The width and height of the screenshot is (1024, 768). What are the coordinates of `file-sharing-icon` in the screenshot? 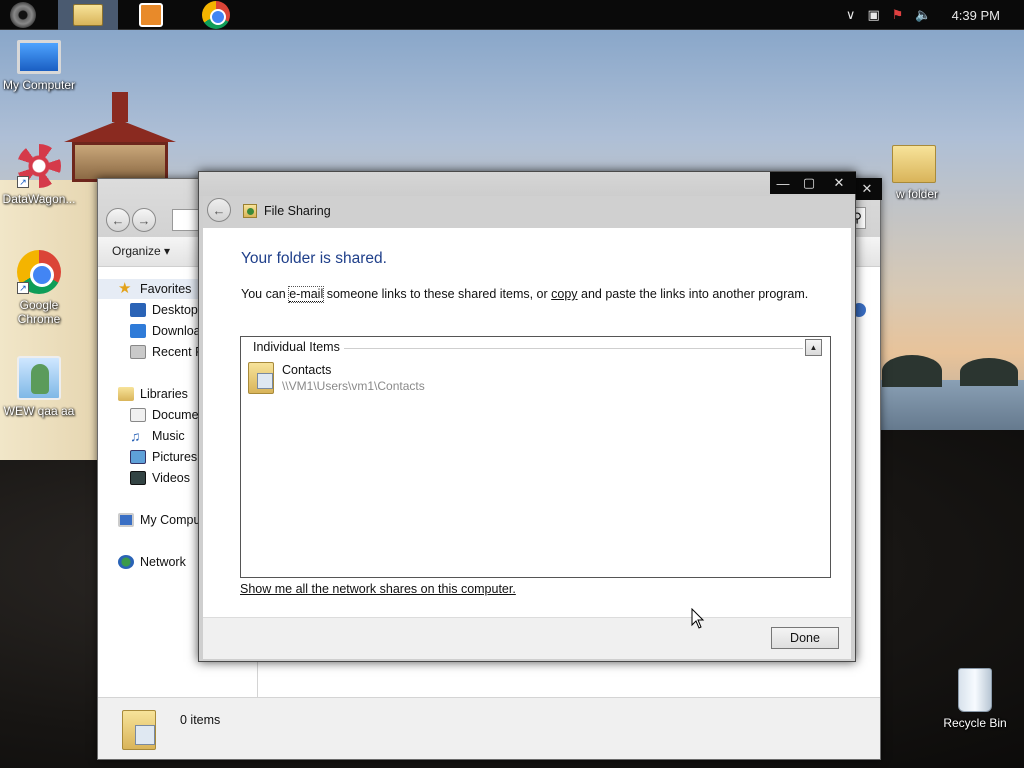 It's located at (250, 211).